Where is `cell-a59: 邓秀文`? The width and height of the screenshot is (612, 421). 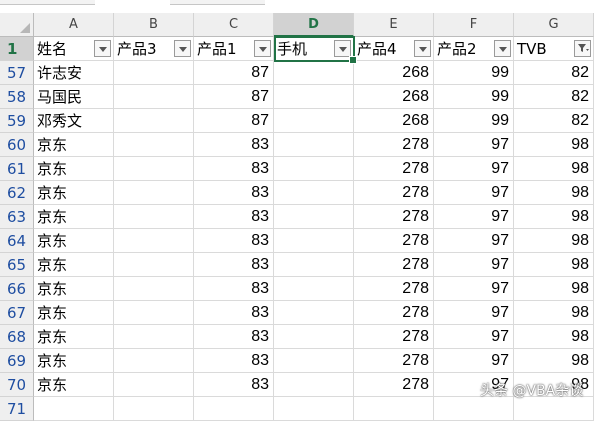 cell-a59: 邓秀文 is located at coordinates (74, 121).